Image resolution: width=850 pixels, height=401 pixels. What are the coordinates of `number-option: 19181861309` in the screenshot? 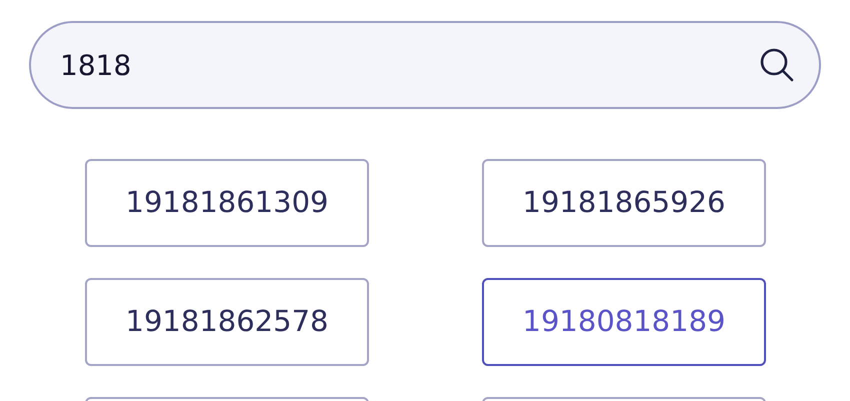 It's located at (227, 203).